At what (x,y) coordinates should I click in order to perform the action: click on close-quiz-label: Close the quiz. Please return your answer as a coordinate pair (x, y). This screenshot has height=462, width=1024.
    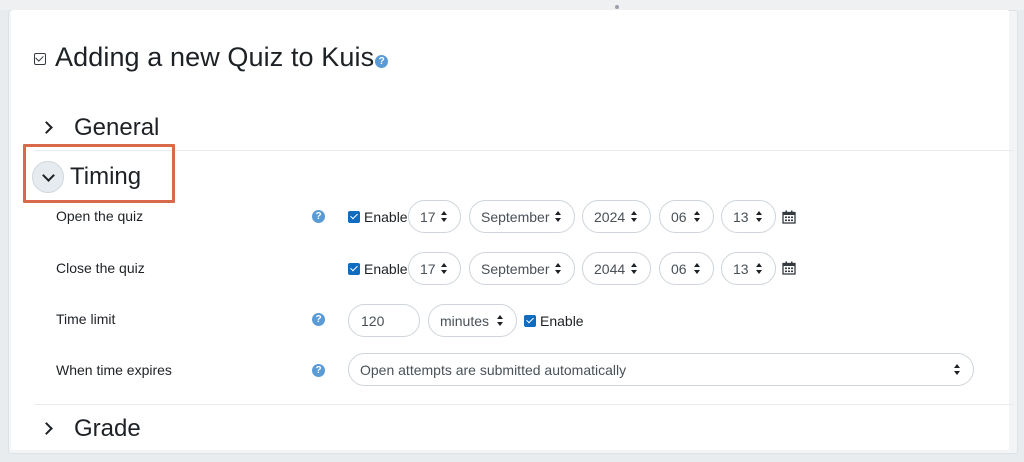
    Looking at the image, I should click on (100, 268).